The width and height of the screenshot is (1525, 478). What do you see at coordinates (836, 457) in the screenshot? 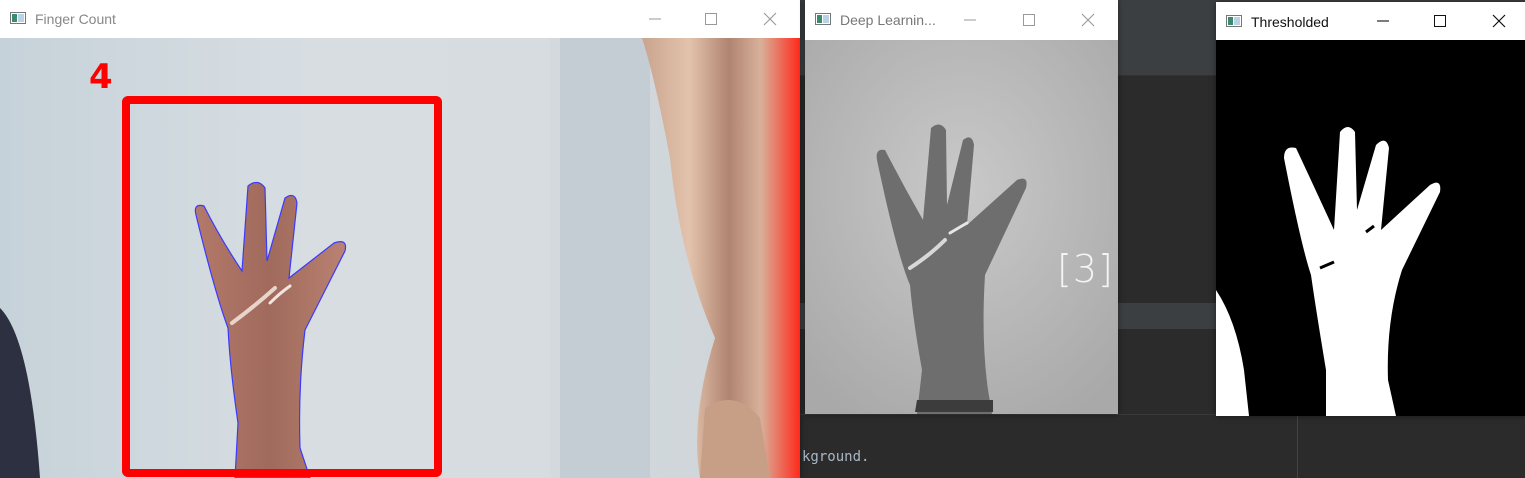
I see `console-output-text: kground.` at bounding box center [836, 457].